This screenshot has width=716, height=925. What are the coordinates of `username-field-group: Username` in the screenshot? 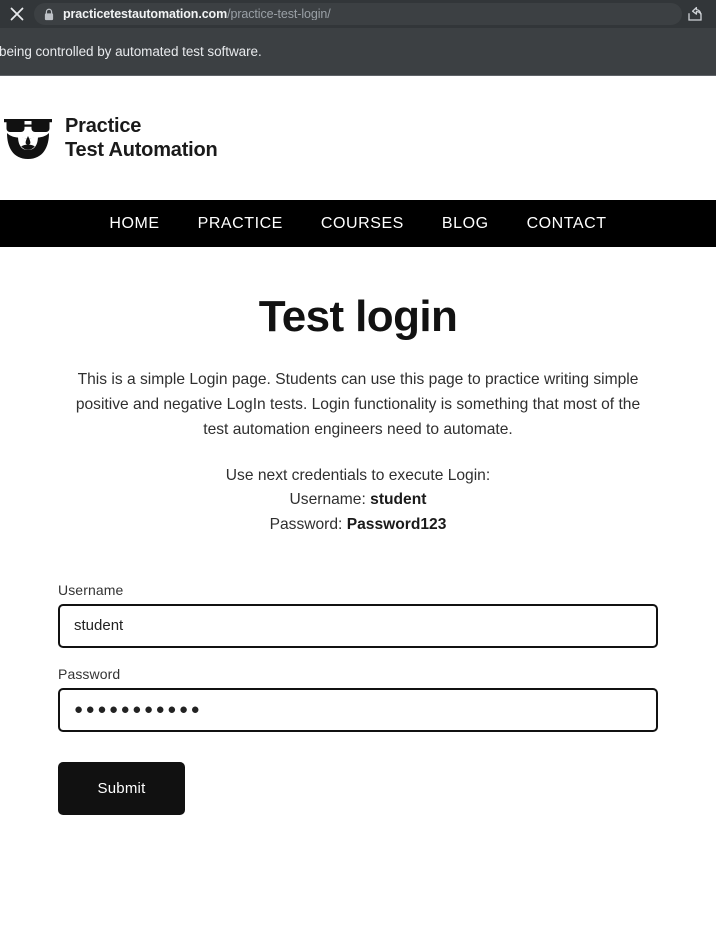 It's located at (358, 615).